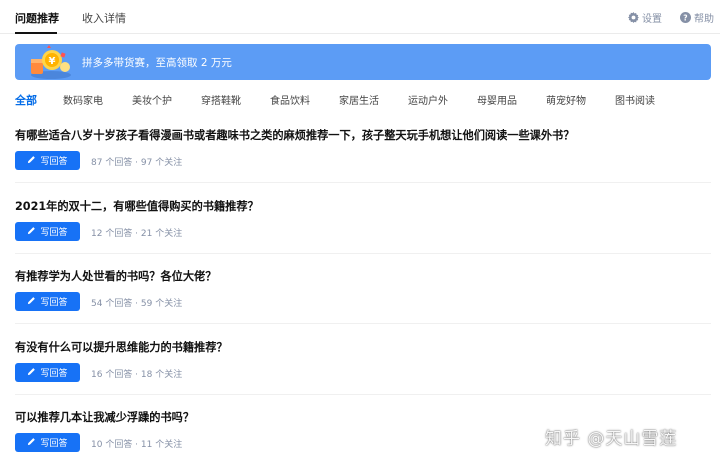  What do you see at coordinates (635, 99) in the screenshot?
I see `category-books: 图书阅读` at bounding box center [635, 99].